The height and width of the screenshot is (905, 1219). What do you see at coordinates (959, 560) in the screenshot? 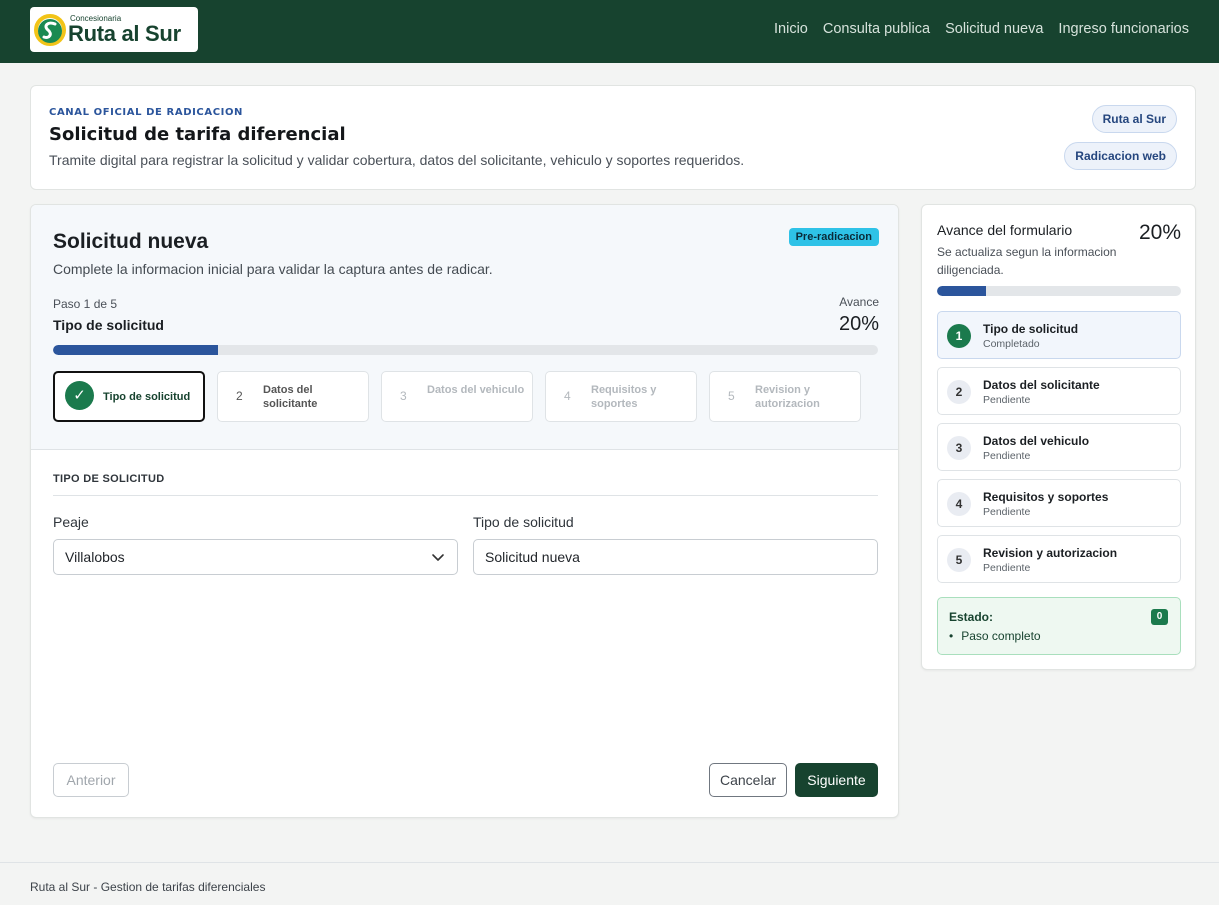
I see `step-number-badge: 5` at bounding box center [959, 560].